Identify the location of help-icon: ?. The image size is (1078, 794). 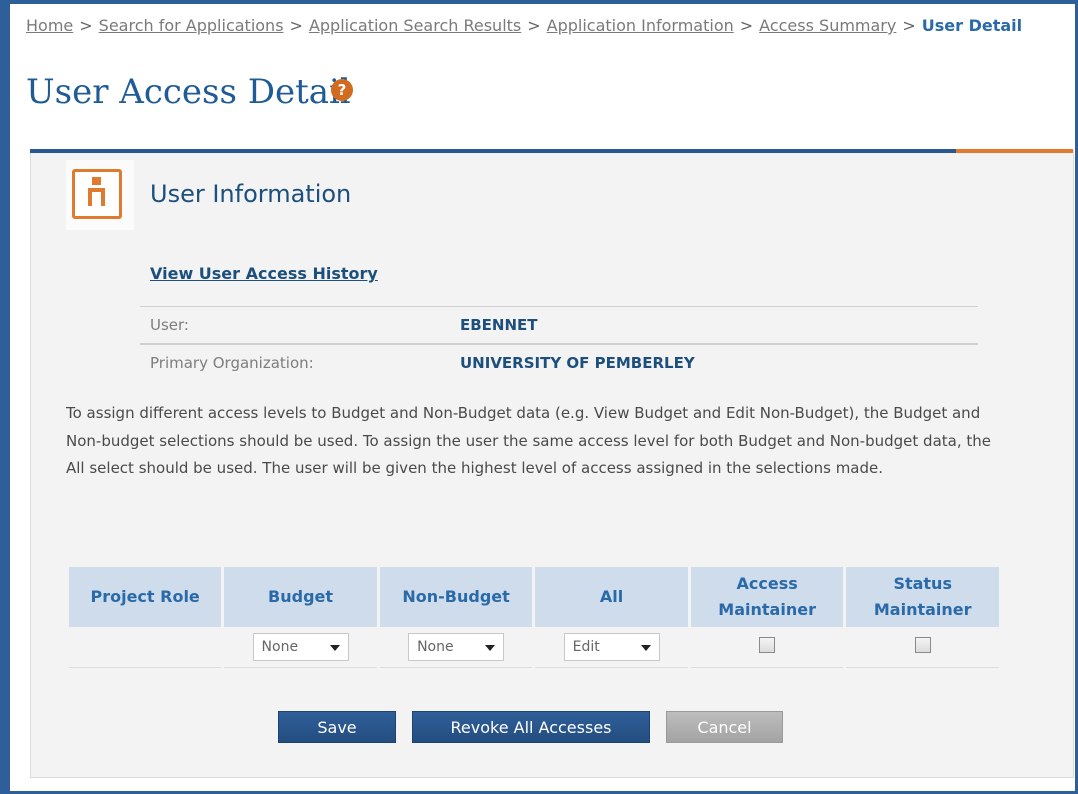
(342, 90).